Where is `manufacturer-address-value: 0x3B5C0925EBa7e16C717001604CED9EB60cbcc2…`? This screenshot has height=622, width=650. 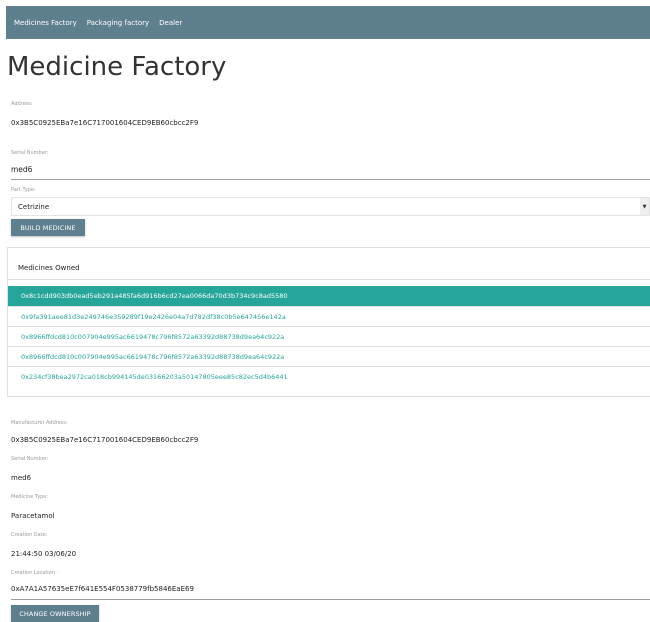 manufacturer-address-value: 0x3B5C0925EBa7e16C717001604CED9EB60cbcc2… is located at coordinates (105, 440).